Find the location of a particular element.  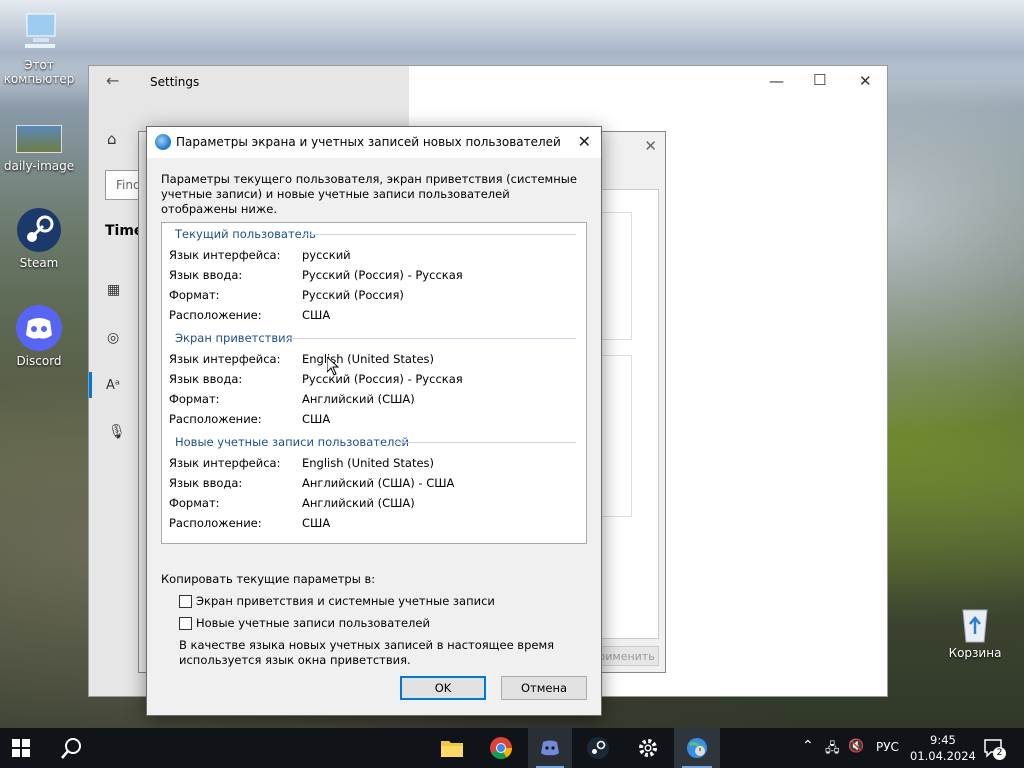

back-arrow-icon: ← is located at coordinates (112, 80).